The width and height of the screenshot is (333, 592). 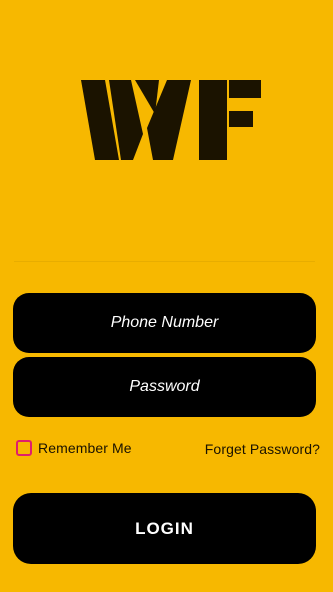 What do you see at coordinates (164, 387) in the screenshot?
I see `password-input` at bounding box center [164, 387].